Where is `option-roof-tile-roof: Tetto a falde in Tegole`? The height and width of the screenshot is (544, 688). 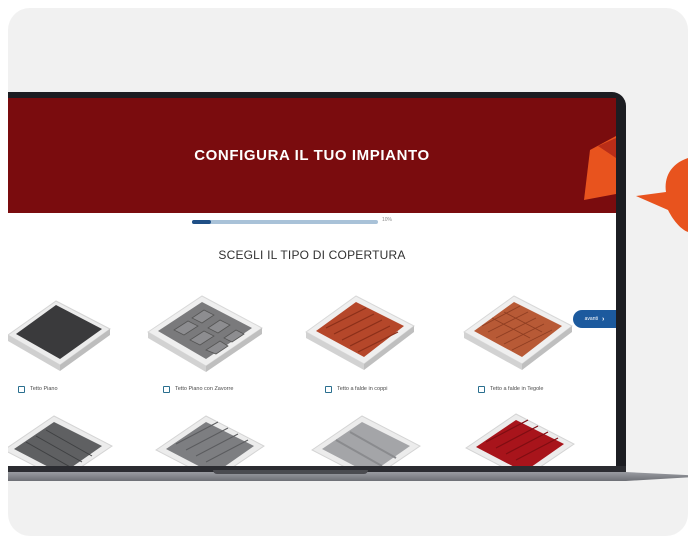
option-roof-tile-roof: Tetto a falde in Tegole is located at coordinates (510, 389).